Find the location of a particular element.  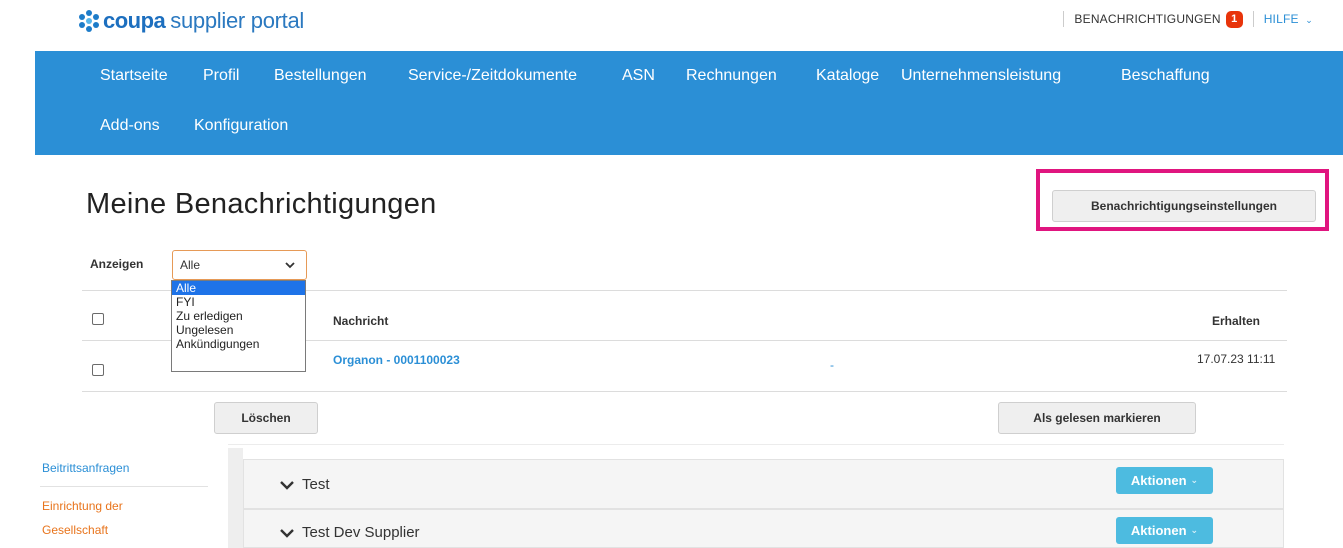

panel-title-text: Test is located at coordinates (316, 484).